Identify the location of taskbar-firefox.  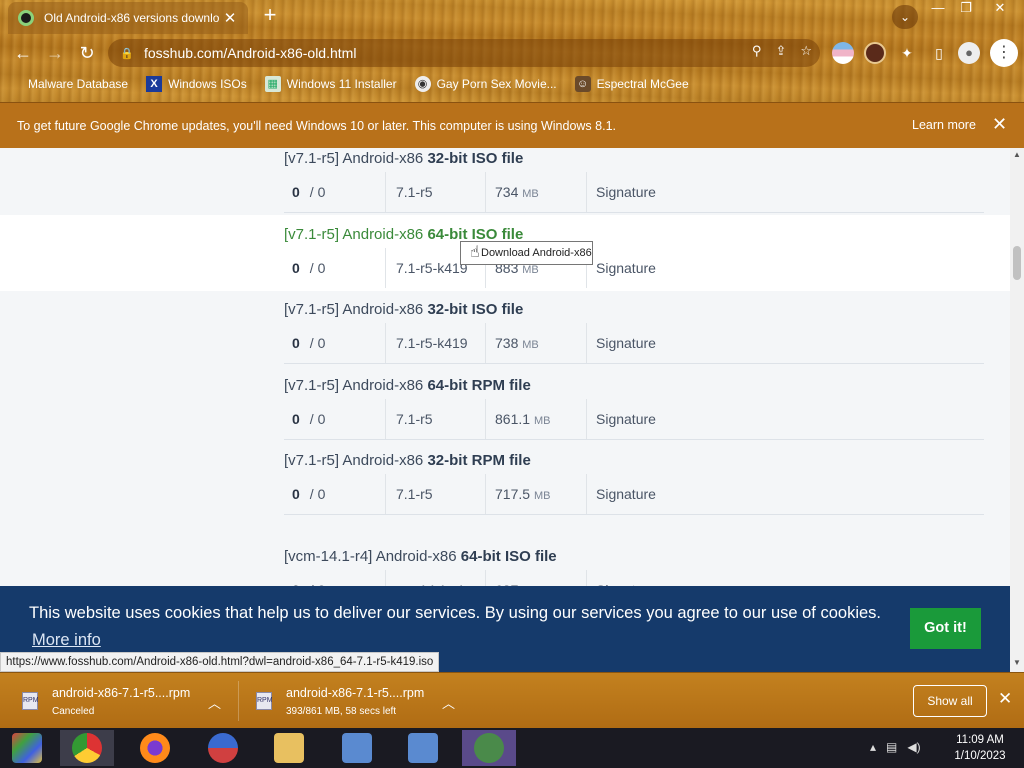
(155, 748).